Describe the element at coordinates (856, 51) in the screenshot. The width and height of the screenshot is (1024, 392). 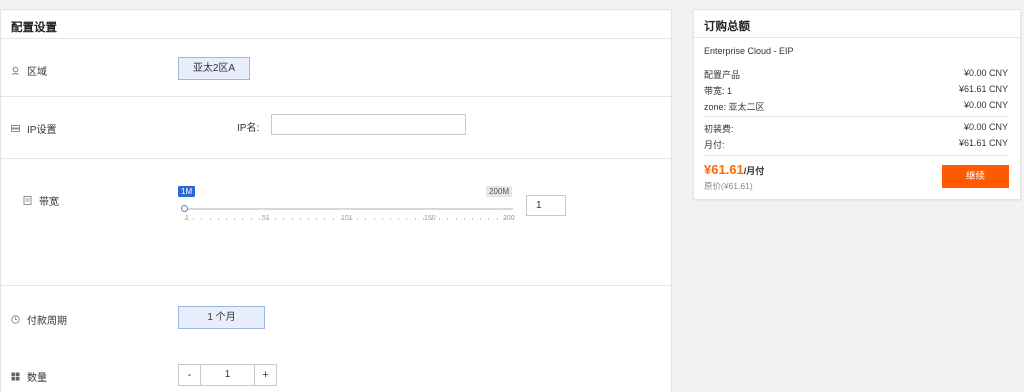
I see `product-name: Enterprise Cloud - EIP` at that location.